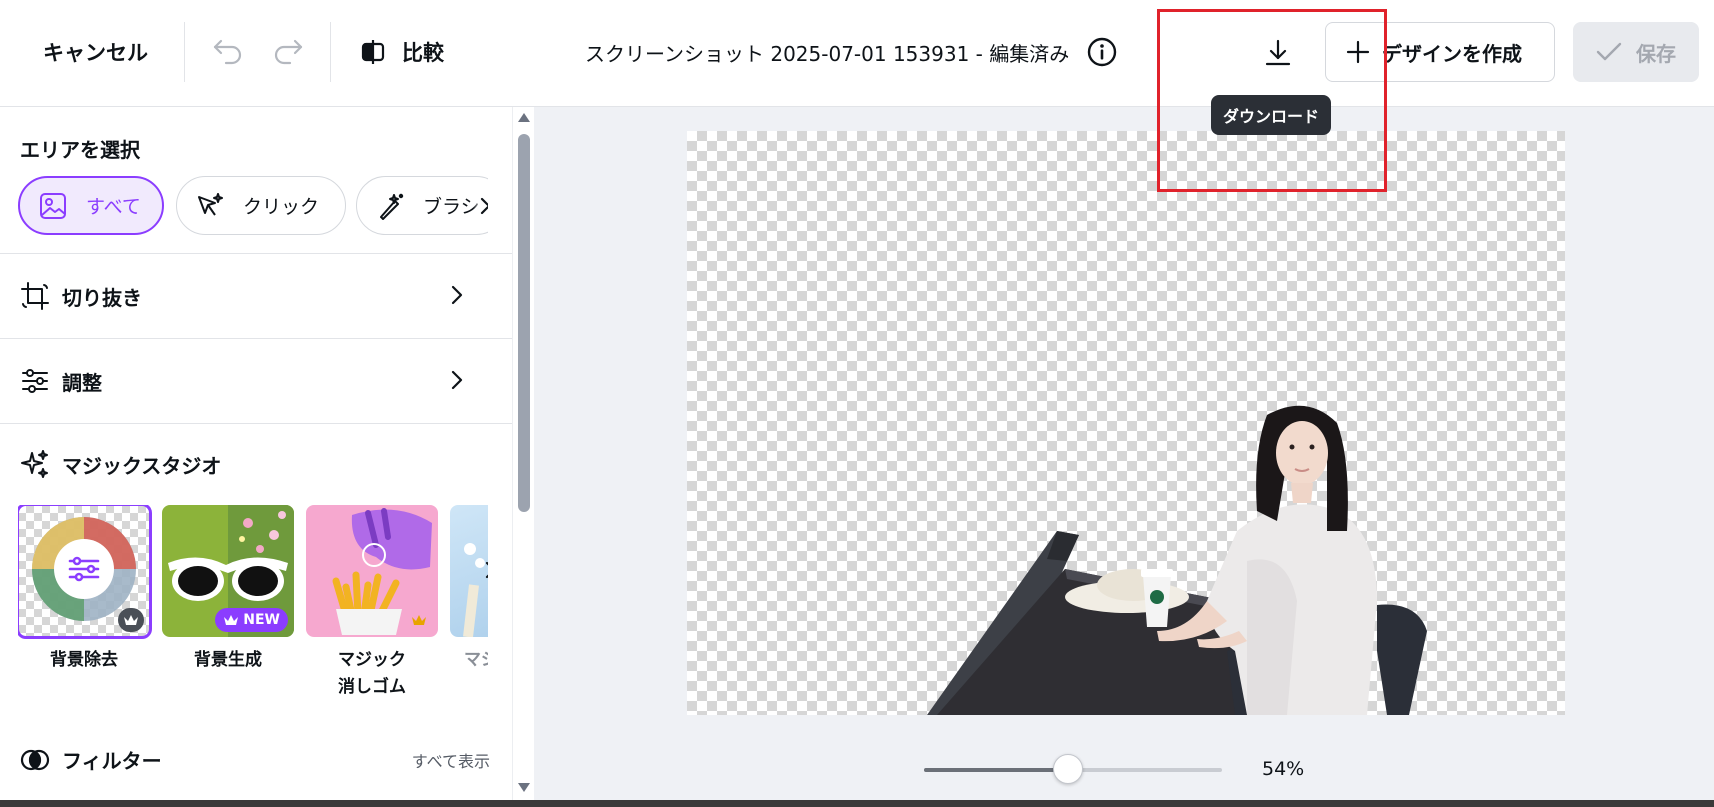 The height and width of the screenshot is (807, 1714). Describe the element at coordinates (524, 323) in the screenshot. I see `scrollbar-thumb` at that location.